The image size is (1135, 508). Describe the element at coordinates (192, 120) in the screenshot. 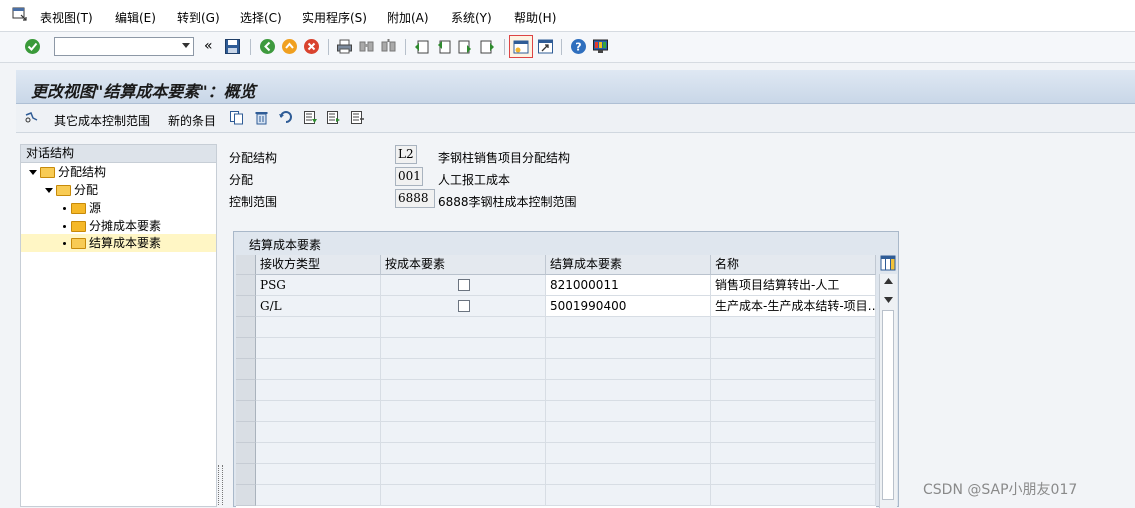

I see `new-entries-button: 新的条目` at that location.